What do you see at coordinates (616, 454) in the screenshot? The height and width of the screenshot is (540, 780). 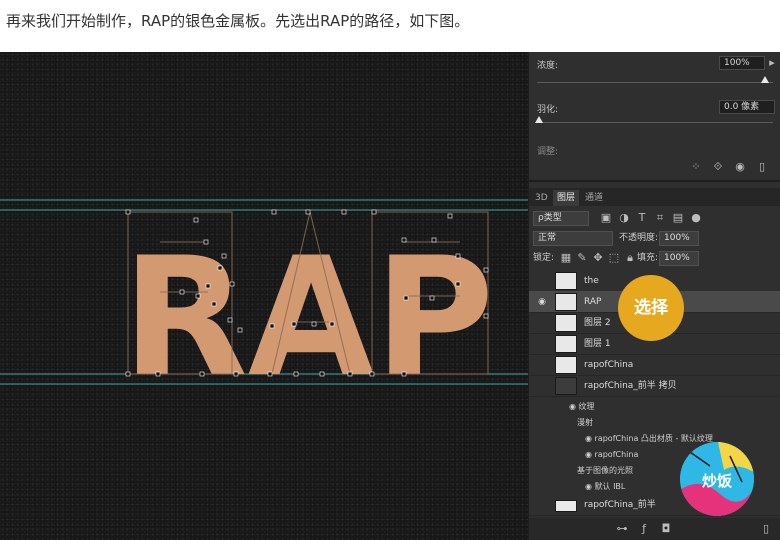 I see `sub-item-label: rapofChina` at bounding box center [616, 454].